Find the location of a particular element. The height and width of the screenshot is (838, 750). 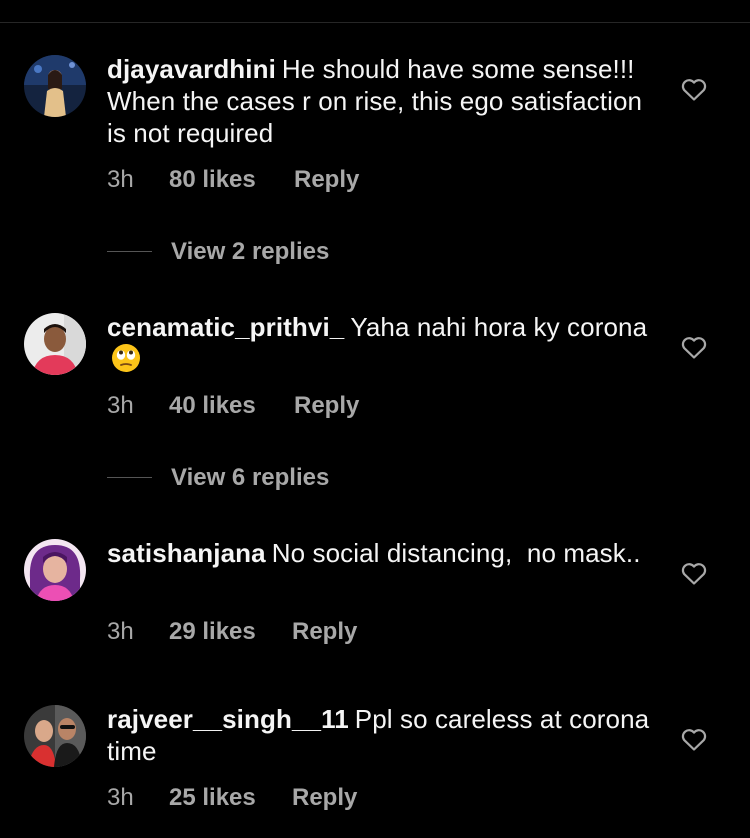

comment-body: No social distancing, no mask.. is located at coordinates (456, 553).